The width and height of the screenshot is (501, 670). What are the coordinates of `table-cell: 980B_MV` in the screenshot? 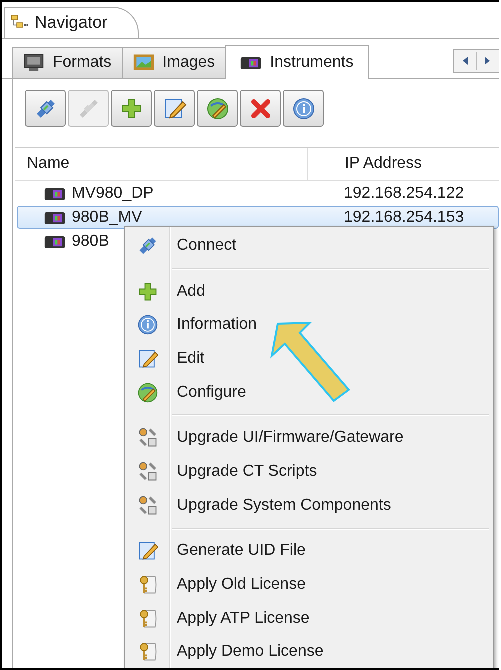 It's located at (107, 217).